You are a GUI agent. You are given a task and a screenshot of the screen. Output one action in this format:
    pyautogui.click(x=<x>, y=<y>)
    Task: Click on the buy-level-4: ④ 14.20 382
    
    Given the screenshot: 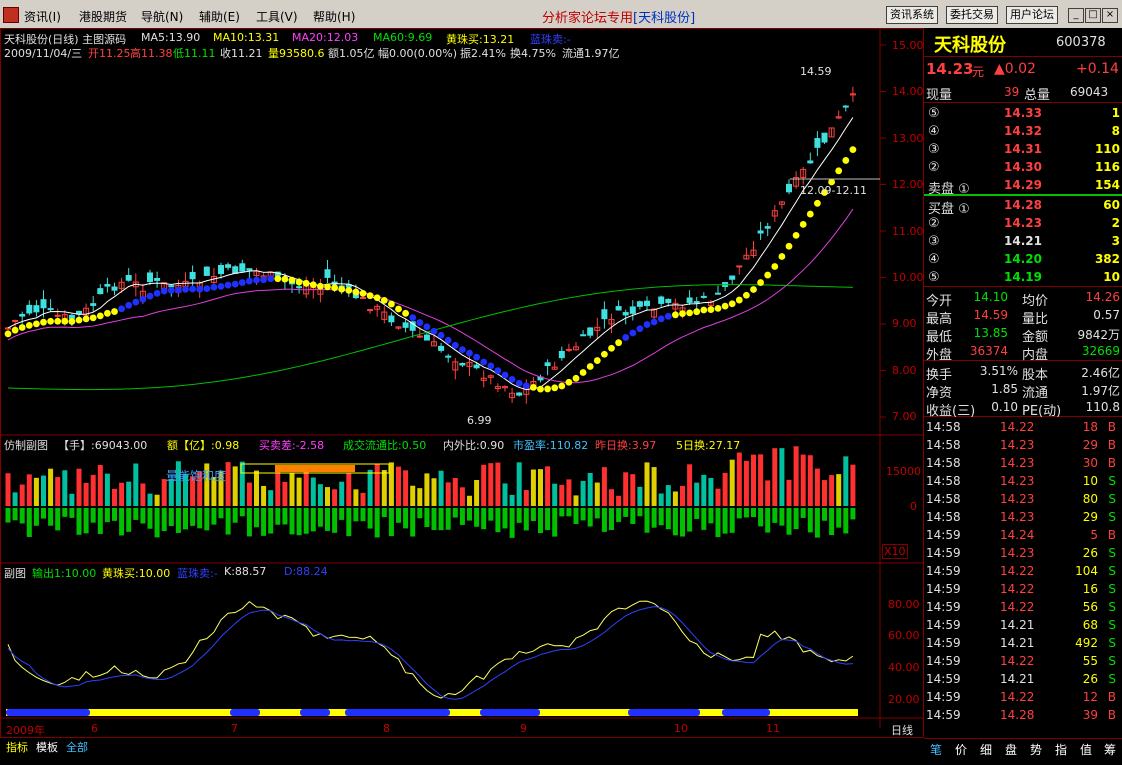 What is the action you would take?
    pyautogui.click(x=1023, y=259)
    